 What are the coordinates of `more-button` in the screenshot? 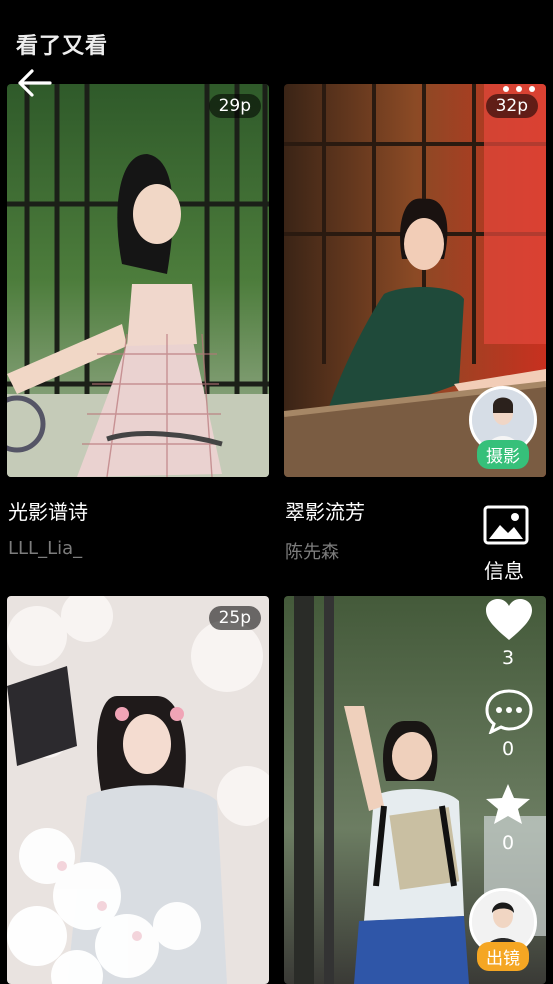 It's located at (519, 86).